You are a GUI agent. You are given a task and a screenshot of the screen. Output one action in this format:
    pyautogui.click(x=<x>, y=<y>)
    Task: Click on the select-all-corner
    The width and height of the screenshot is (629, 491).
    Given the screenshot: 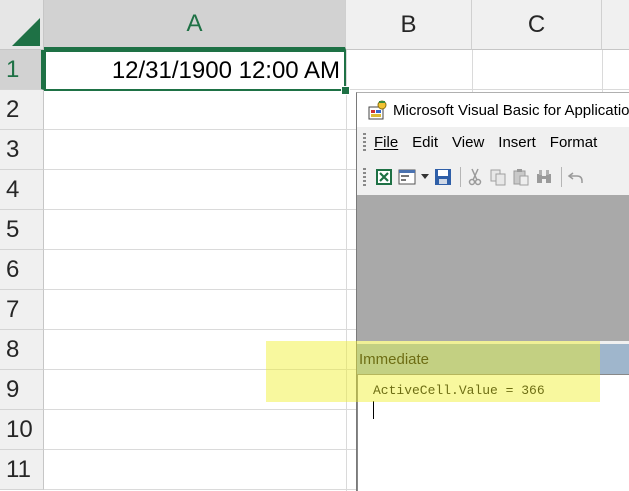 What is the action you would take?
    pyautogui.click(x=22, y=25)
    